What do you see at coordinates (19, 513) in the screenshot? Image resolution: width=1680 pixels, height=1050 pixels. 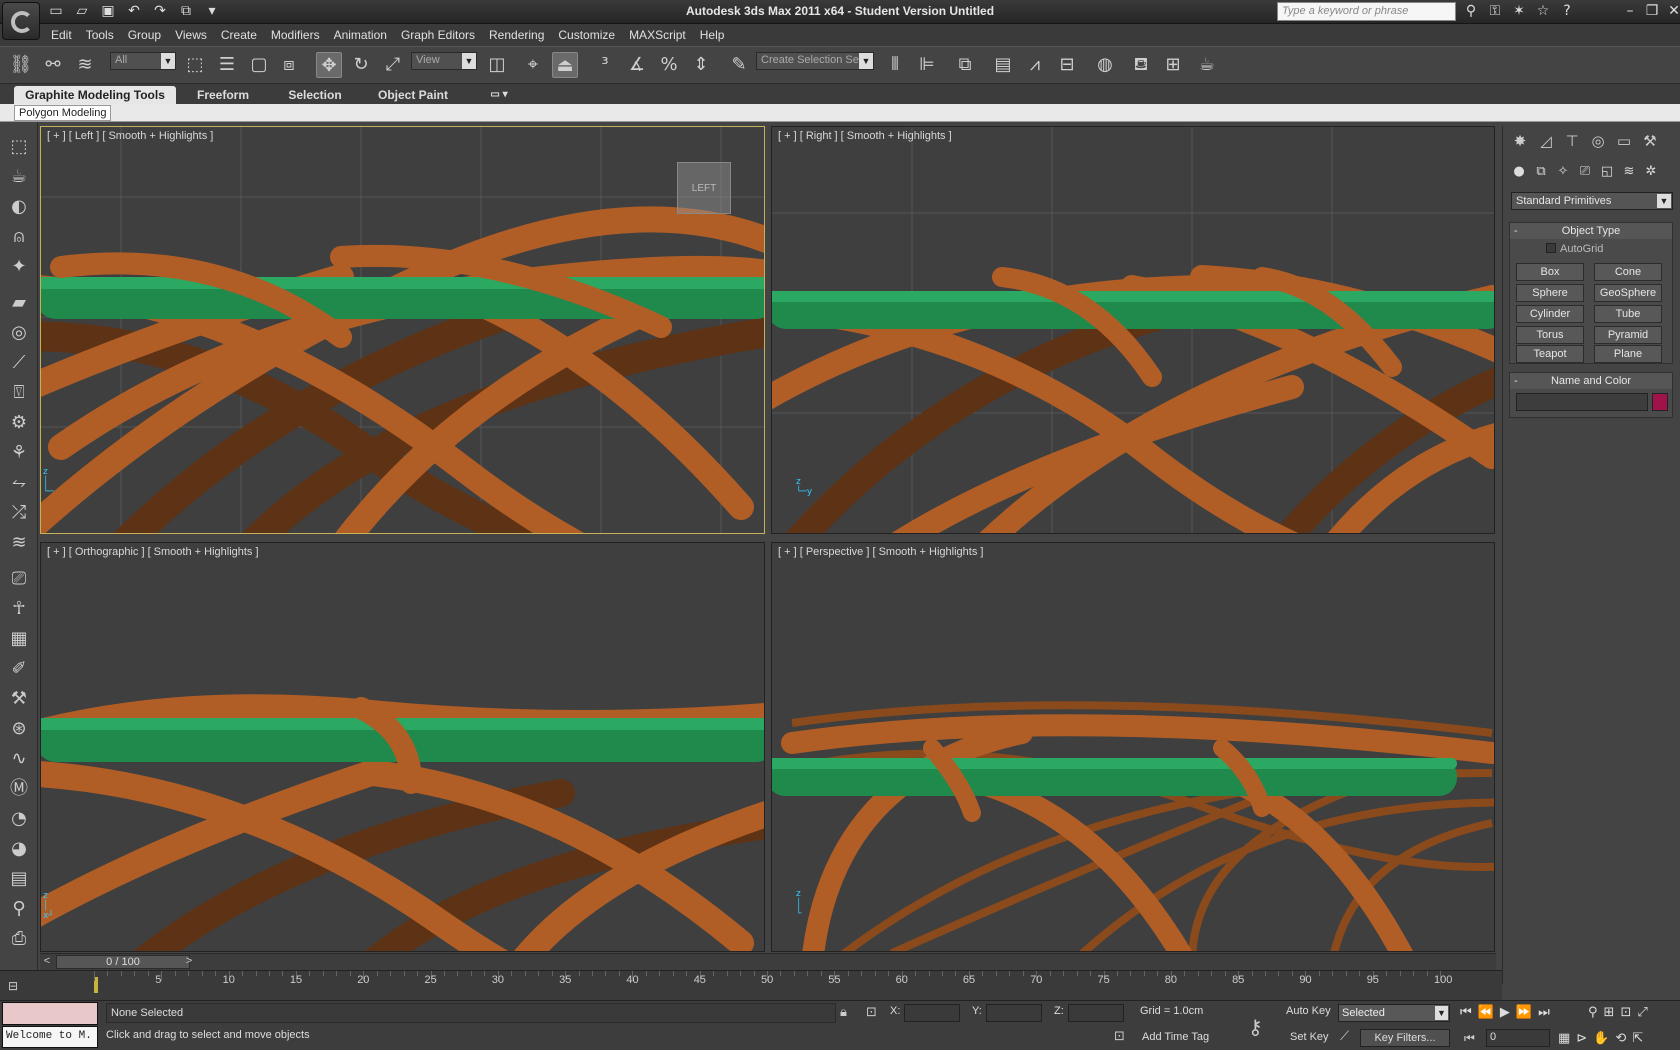 I see `twist-icon: ⤮` at bounding box center [19, 513].